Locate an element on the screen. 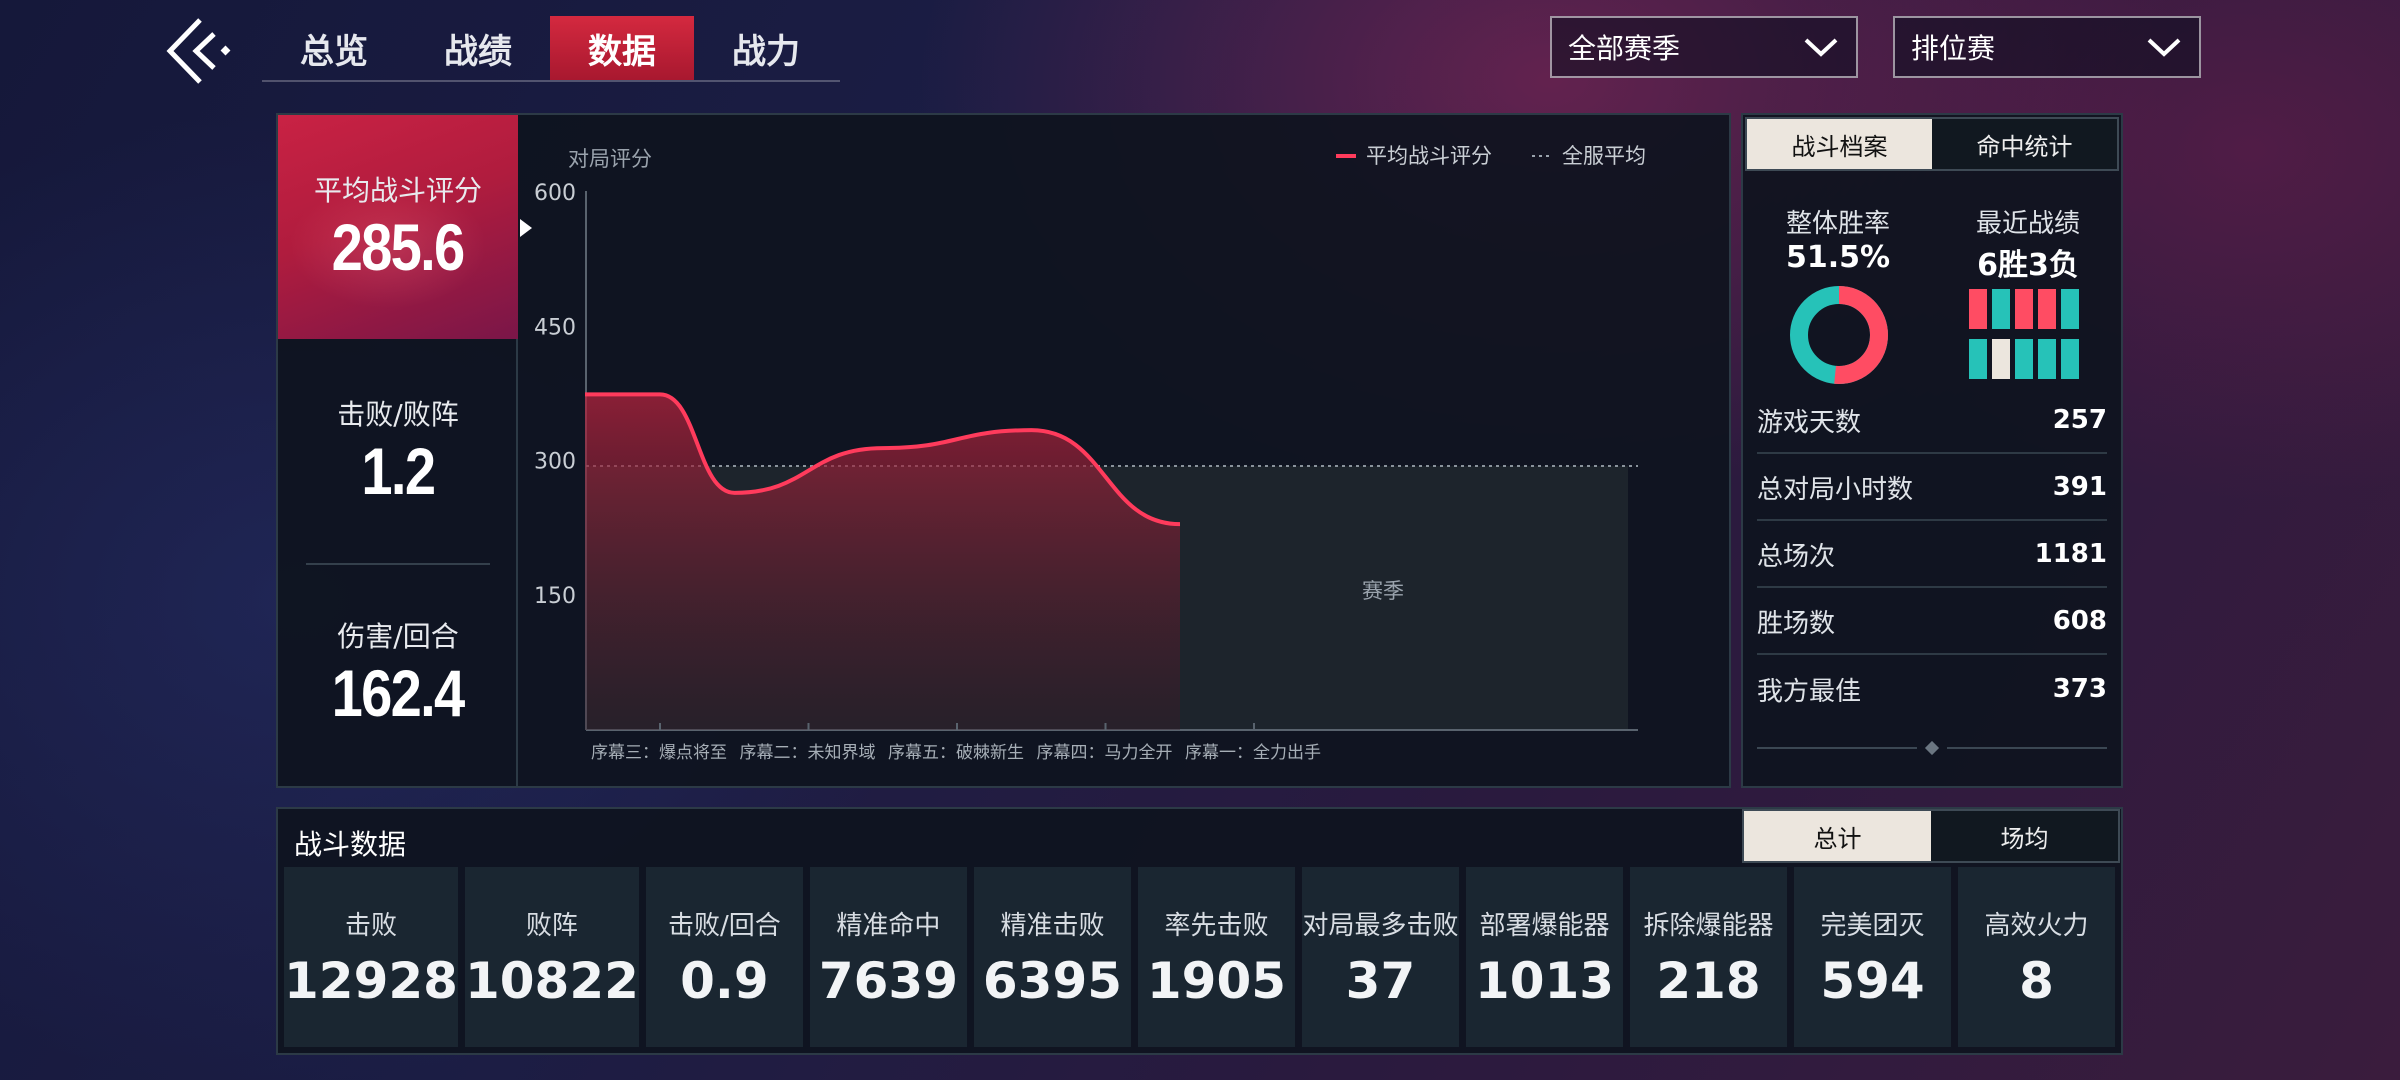 The height and width of the screenshot is (1080, 2400). tab-record: 战绩 is located at coordinates (478, 48).